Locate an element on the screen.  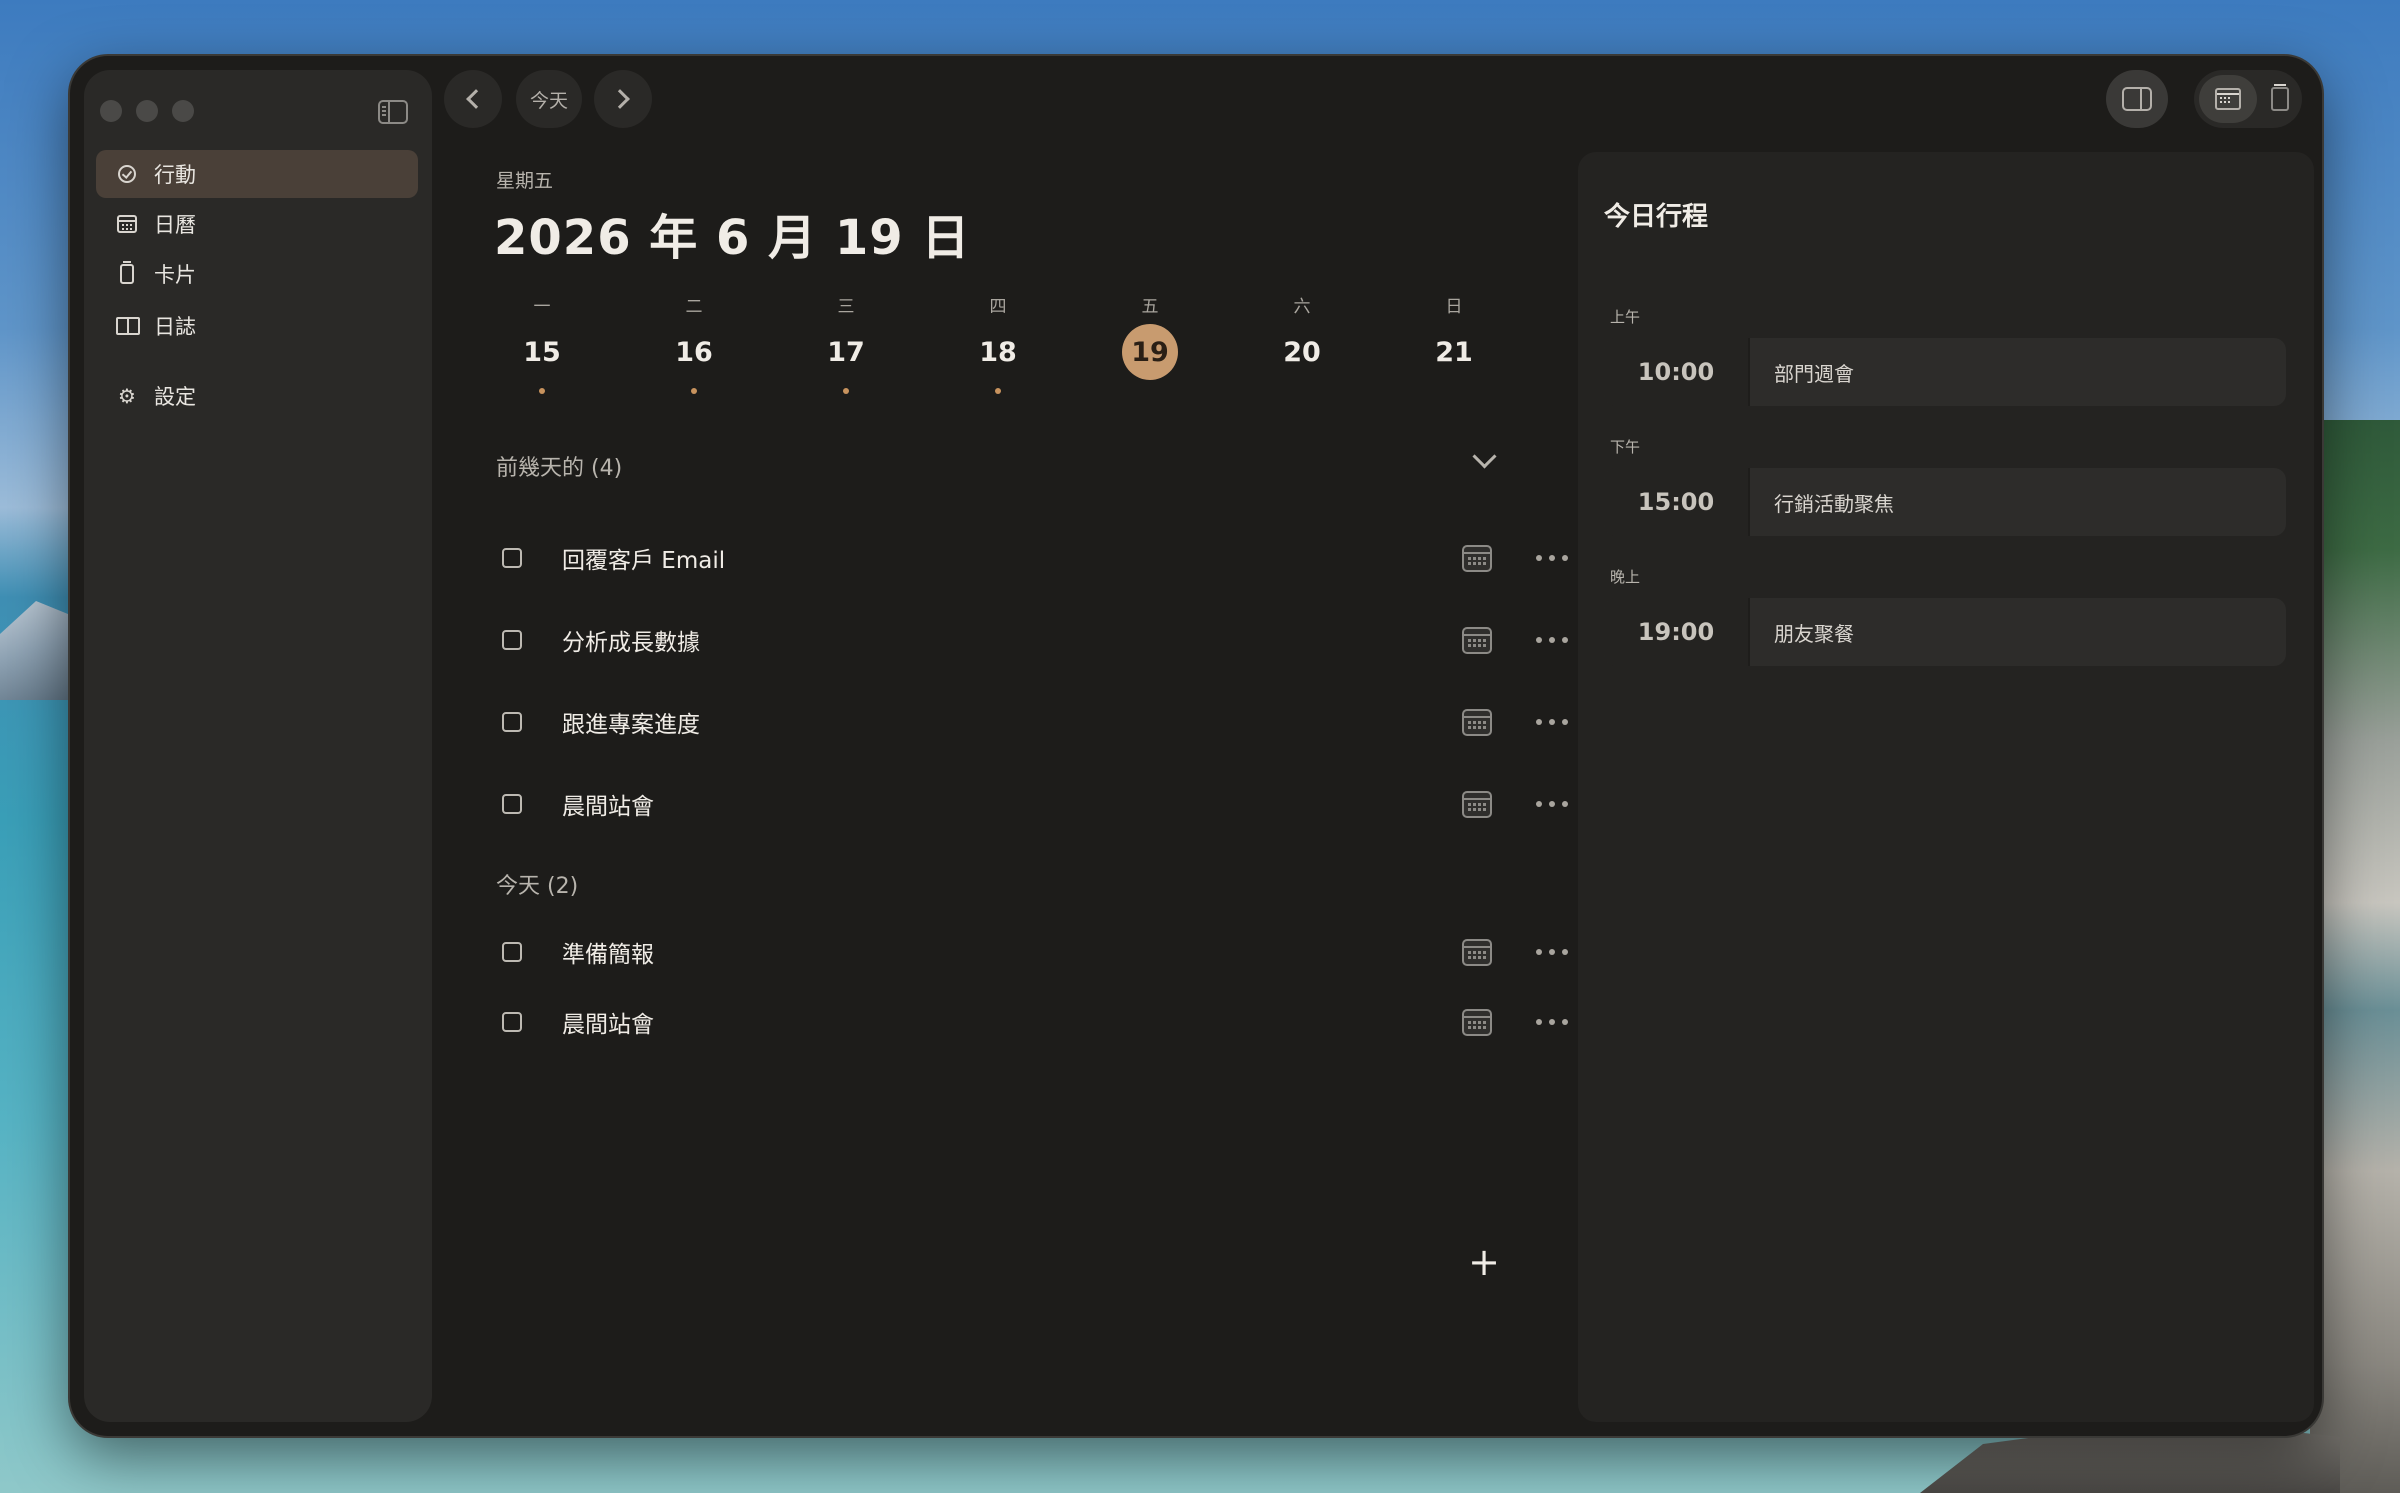
calendar-icon is located at coordinates (127, 224).